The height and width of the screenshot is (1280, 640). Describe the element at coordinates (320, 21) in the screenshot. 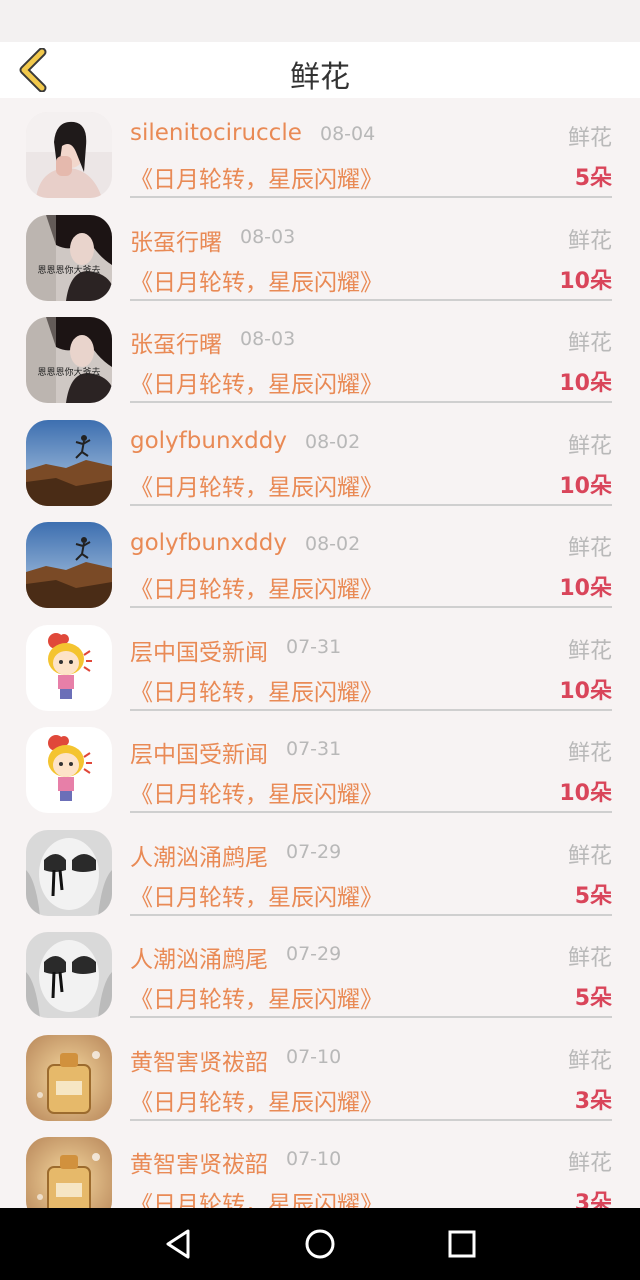

I see `status-bar` at that location.